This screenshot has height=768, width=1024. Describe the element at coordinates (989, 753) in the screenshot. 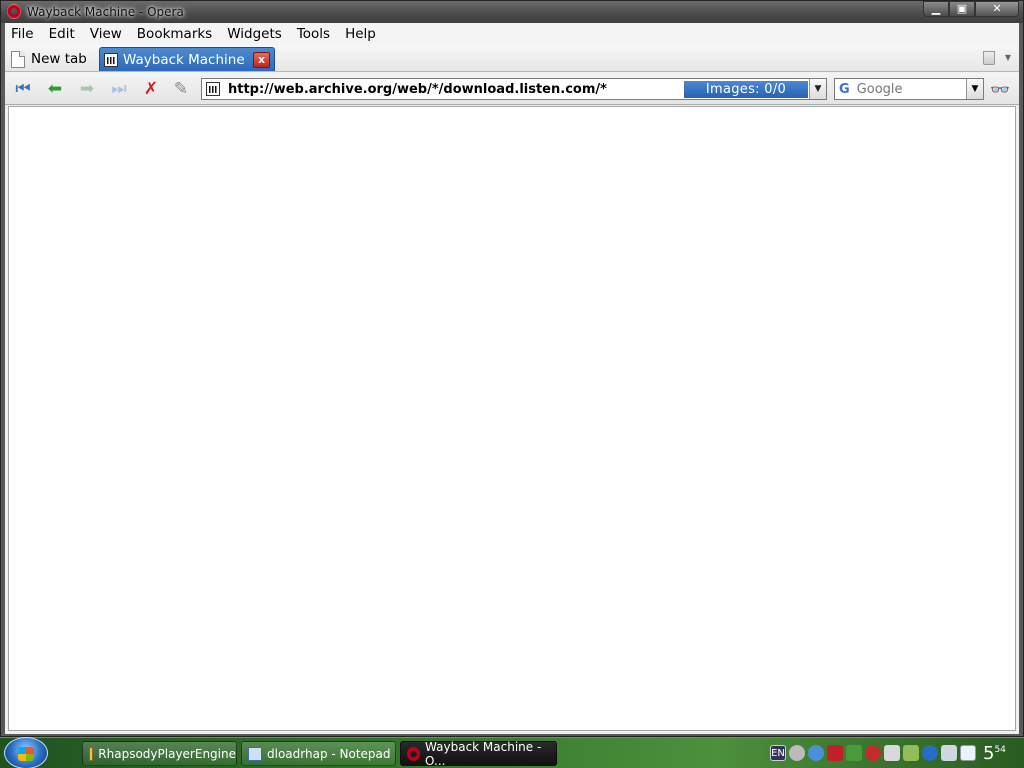

I see `clock-hour: 5` at that location.